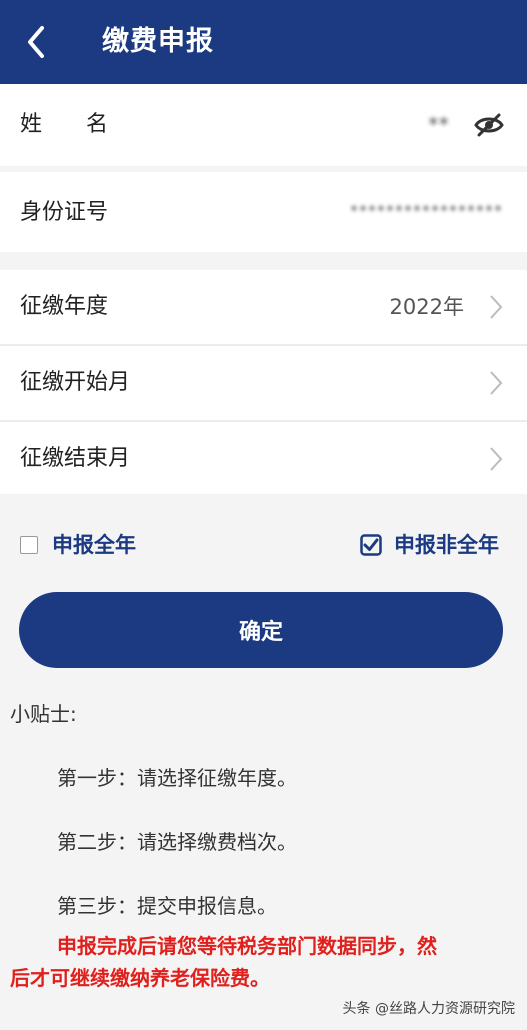  What do you see at coordinates (64, 212) in the screenshot?
I see `id-number-label: 身份证号` at bounding box center [64, 212].